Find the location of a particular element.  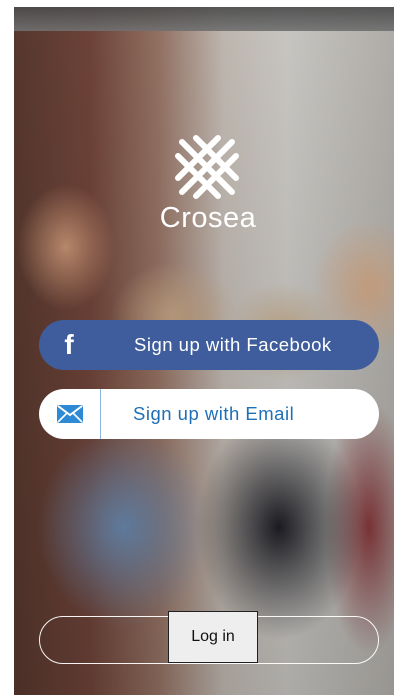

login-label: Log in is located at coordinates (213, 637).